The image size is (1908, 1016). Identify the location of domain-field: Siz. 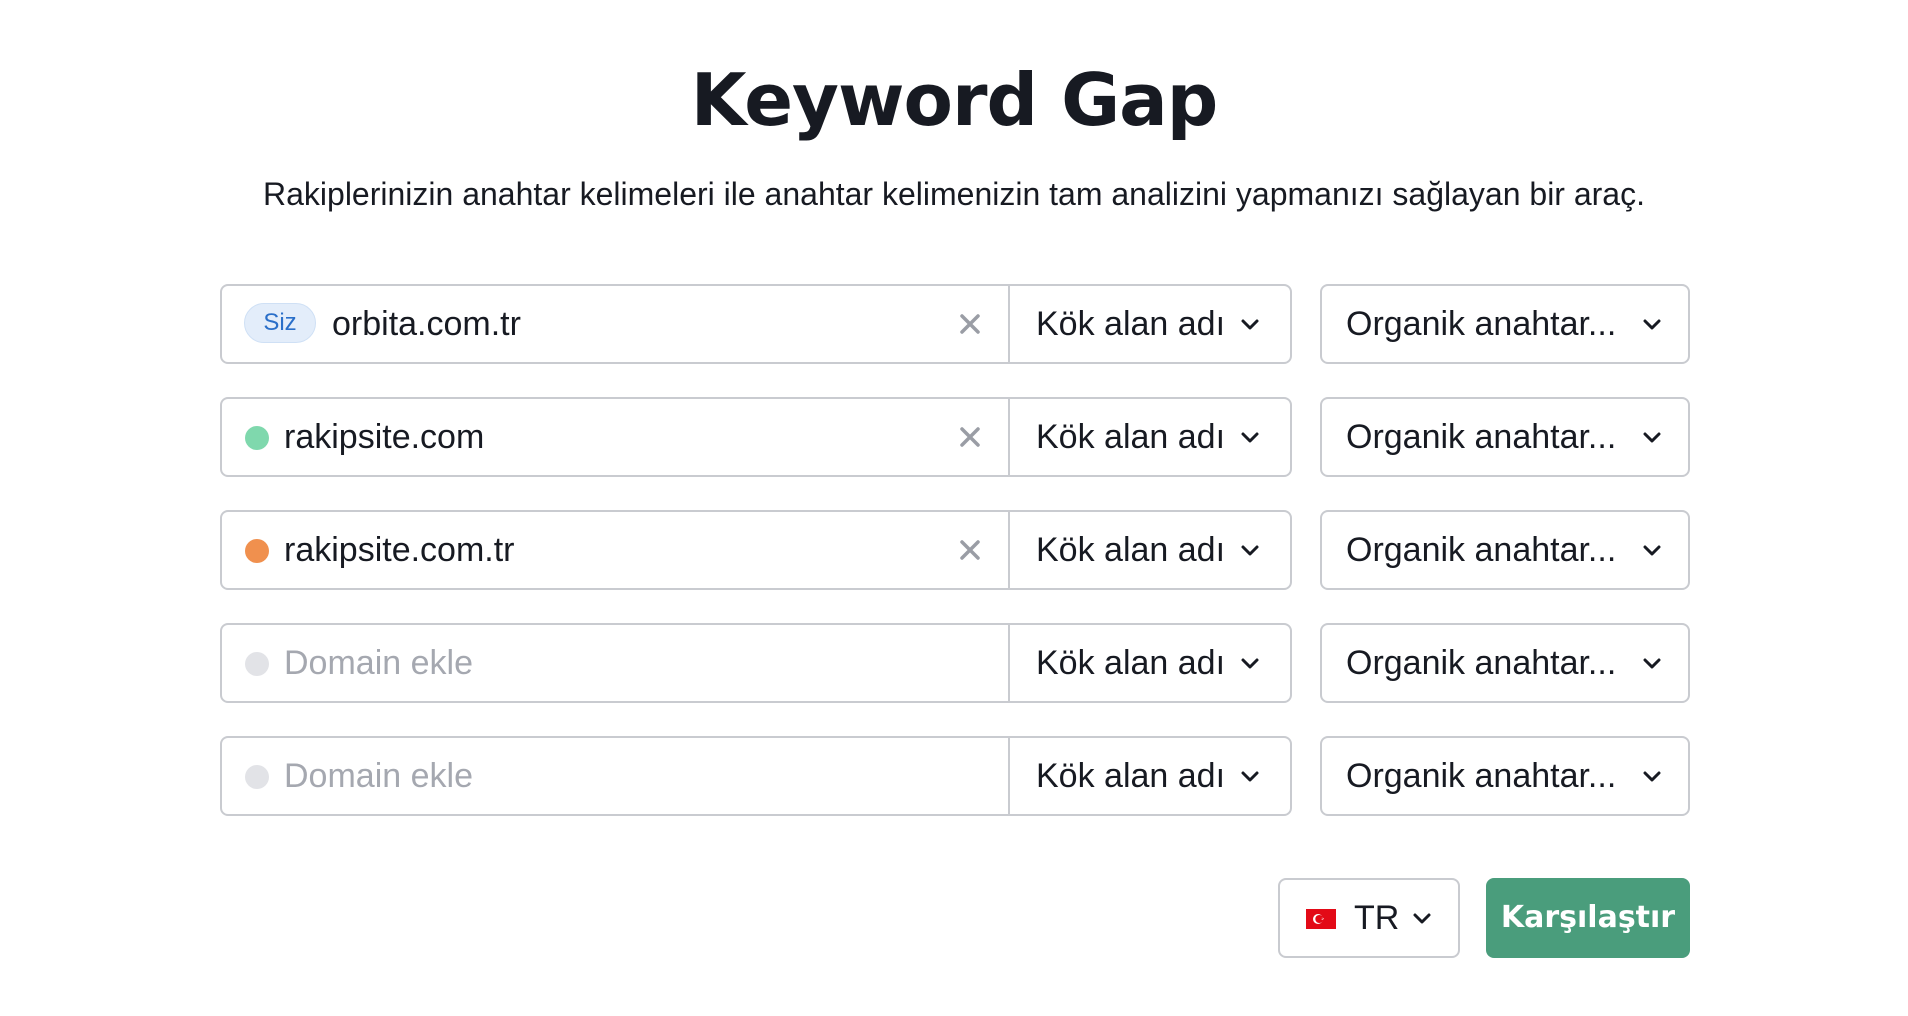
(616, 324).